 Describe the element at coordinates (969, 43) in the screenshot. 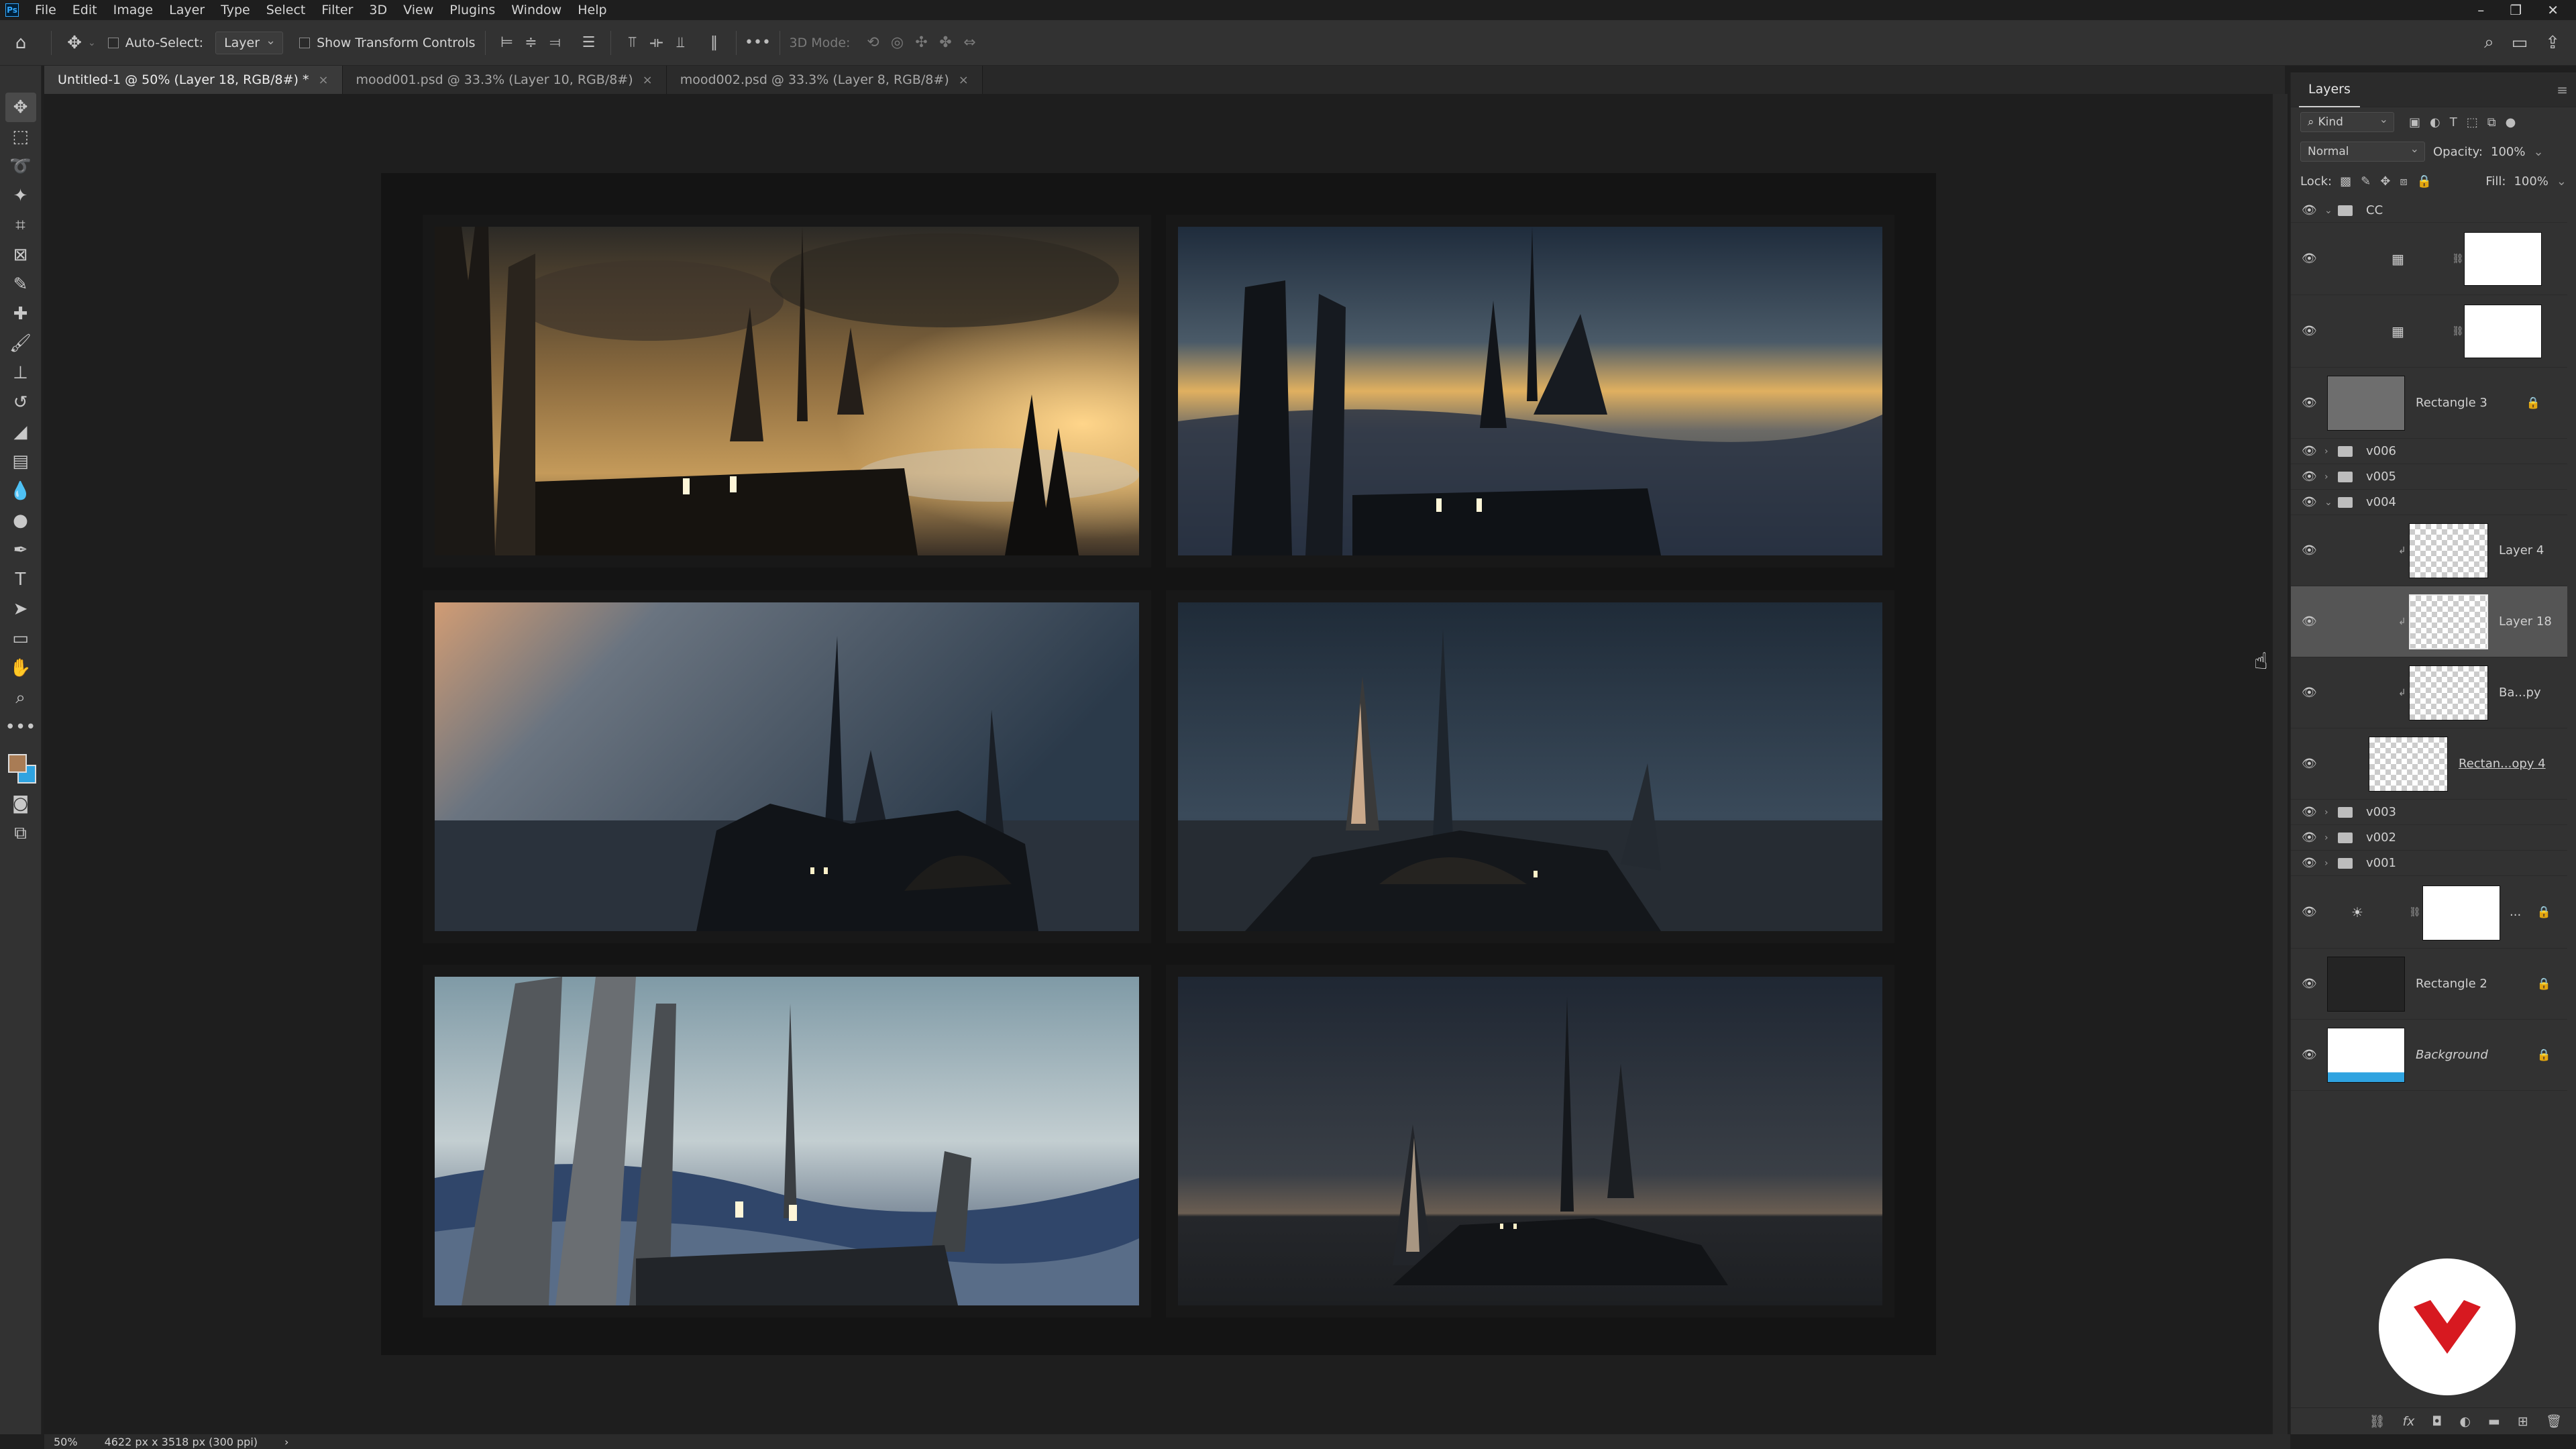

I see `scale-3d-icon: ⇔` at that location.